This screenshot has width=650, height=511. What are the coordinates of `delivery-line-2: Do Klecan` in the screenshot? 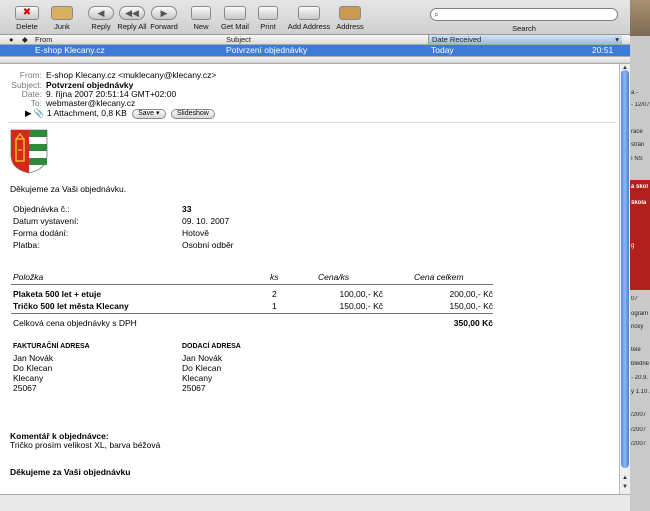 It's located at (202, 368).